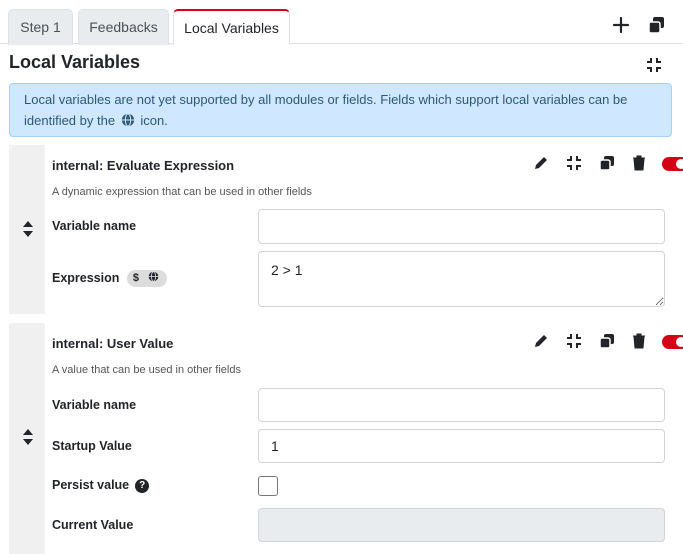  What do you see at coordinates (268, 486) in the screenshot?
I see `persist-value-checkbox` at bounding box center [268, 486].